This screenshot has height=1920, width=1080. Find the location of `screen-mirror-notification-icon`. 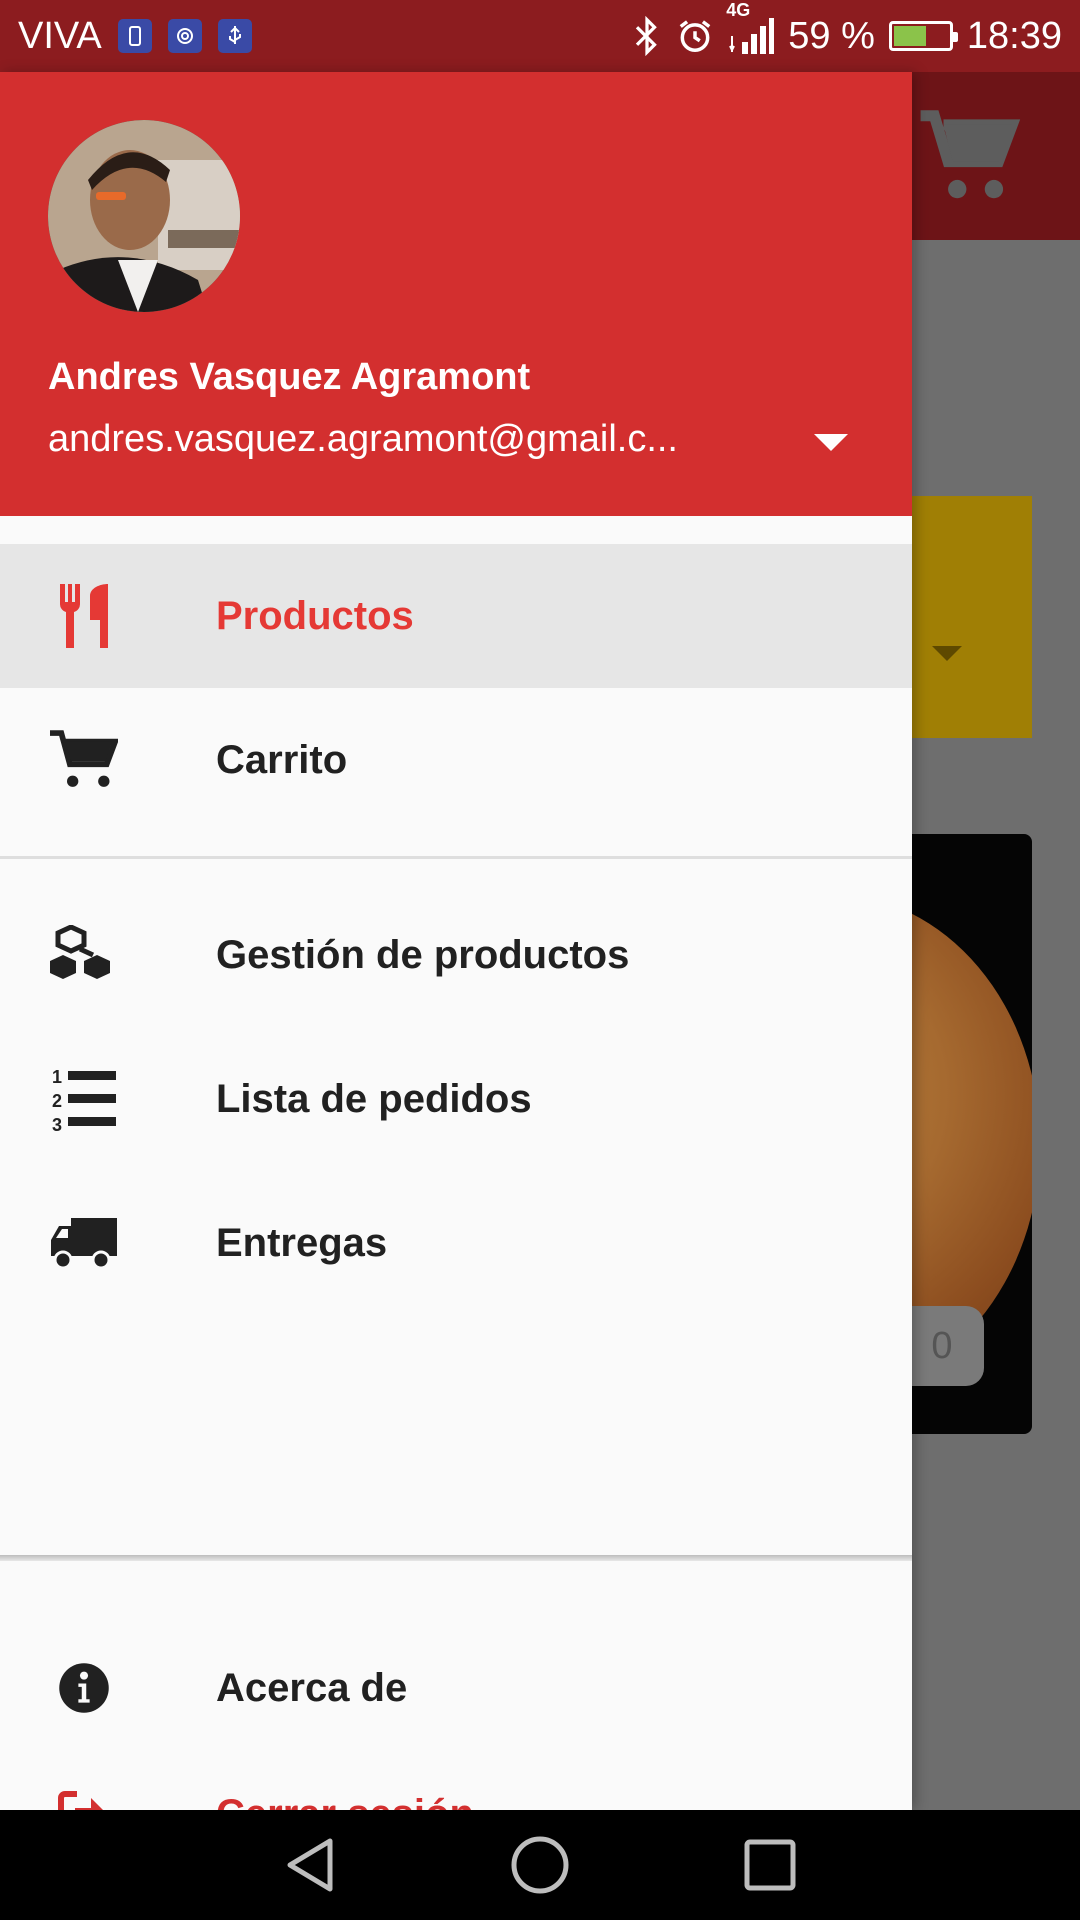

screen-mirror-notification-icon is located at coordinates (134, 36).